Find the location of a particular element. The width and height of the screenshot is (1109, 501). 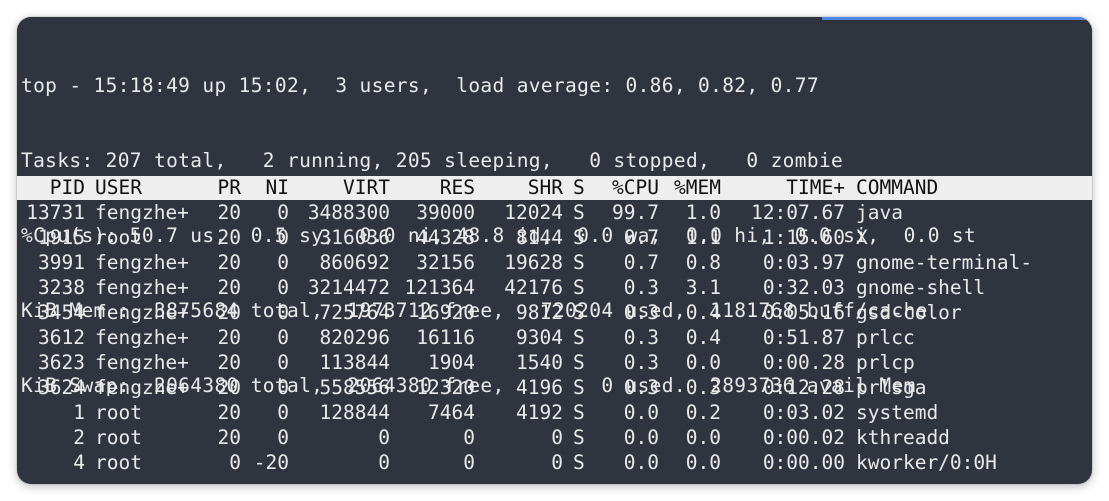

cell-res: 7464 is located at coordinates (451, 412).